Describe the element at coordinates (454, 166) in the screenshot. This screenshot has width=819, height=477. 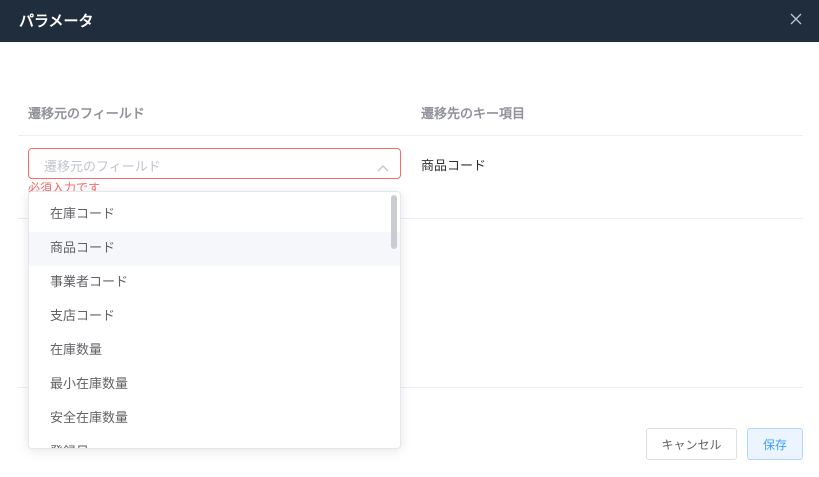
I see `target-key-value: 商品コード` at that location.